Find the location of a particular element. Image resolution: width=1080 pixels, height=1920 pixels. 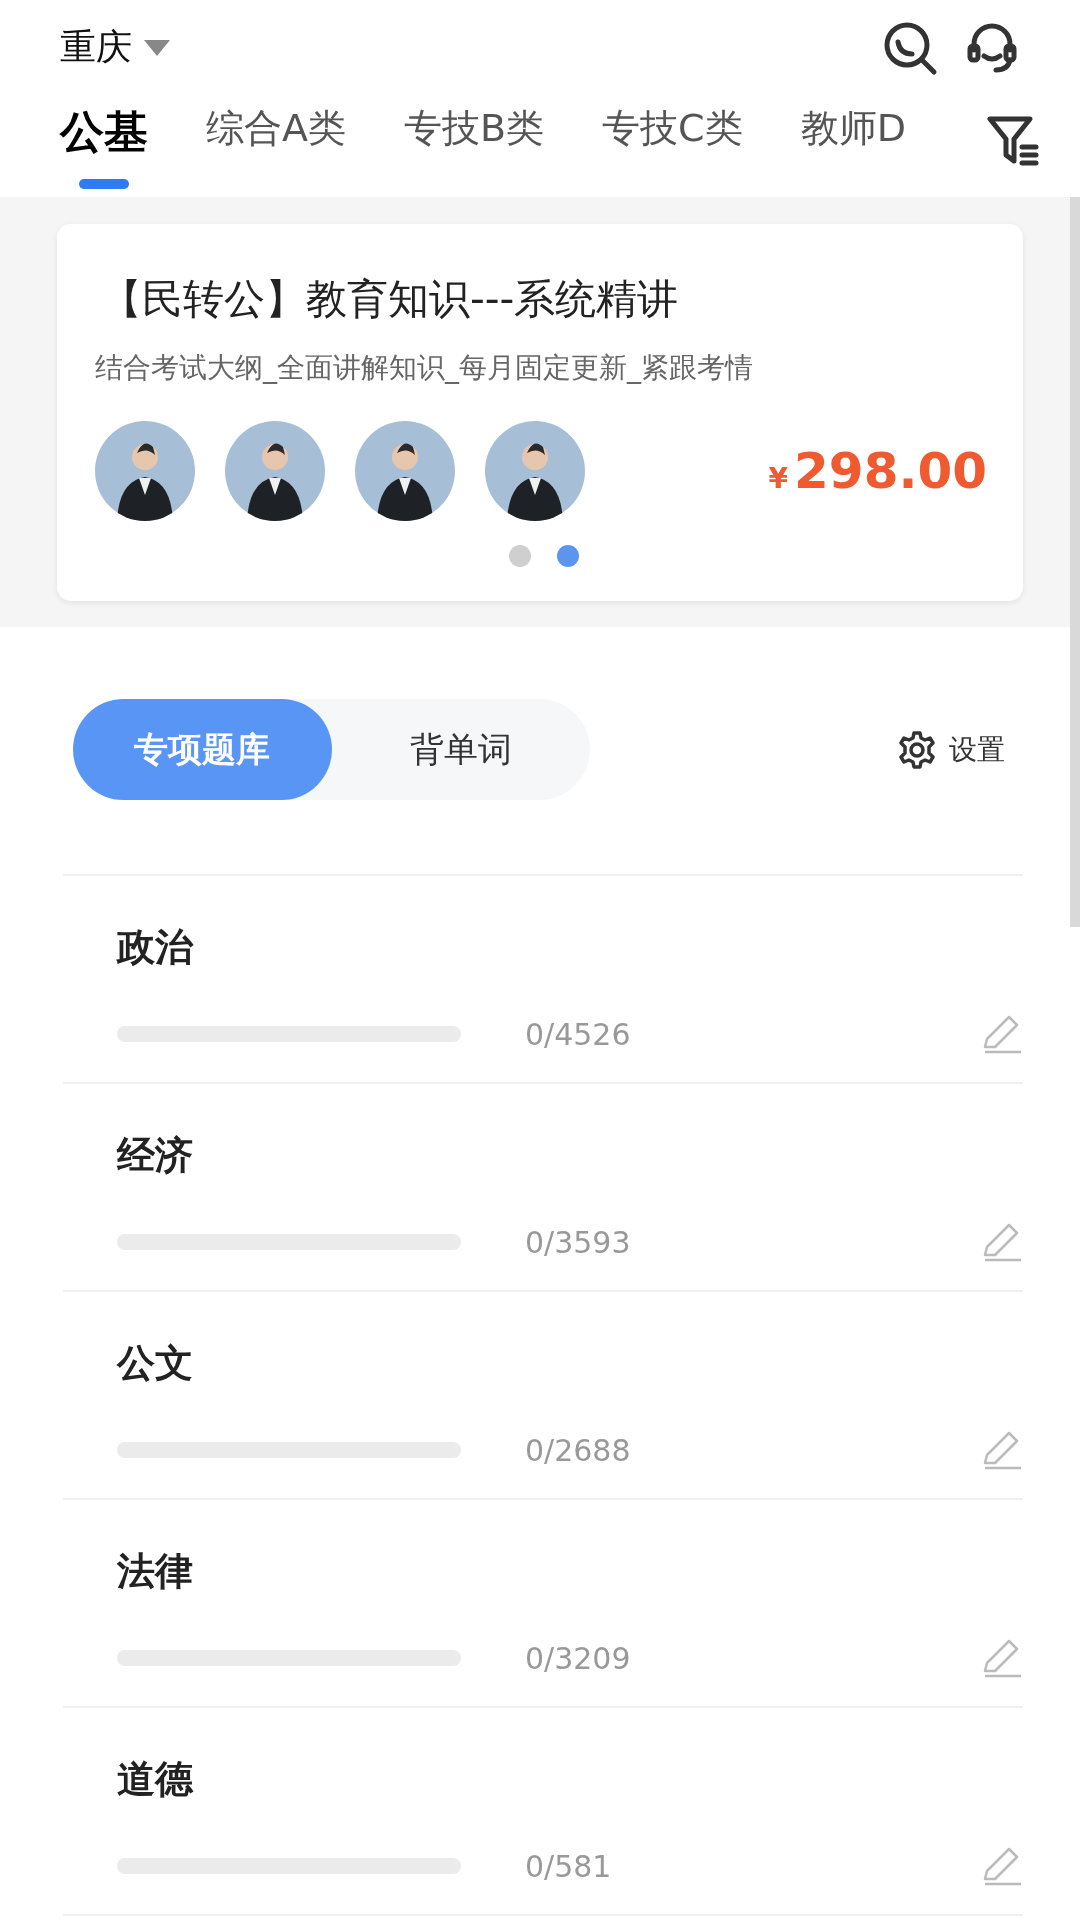

caret-icon is located at coordinates (157, 47).